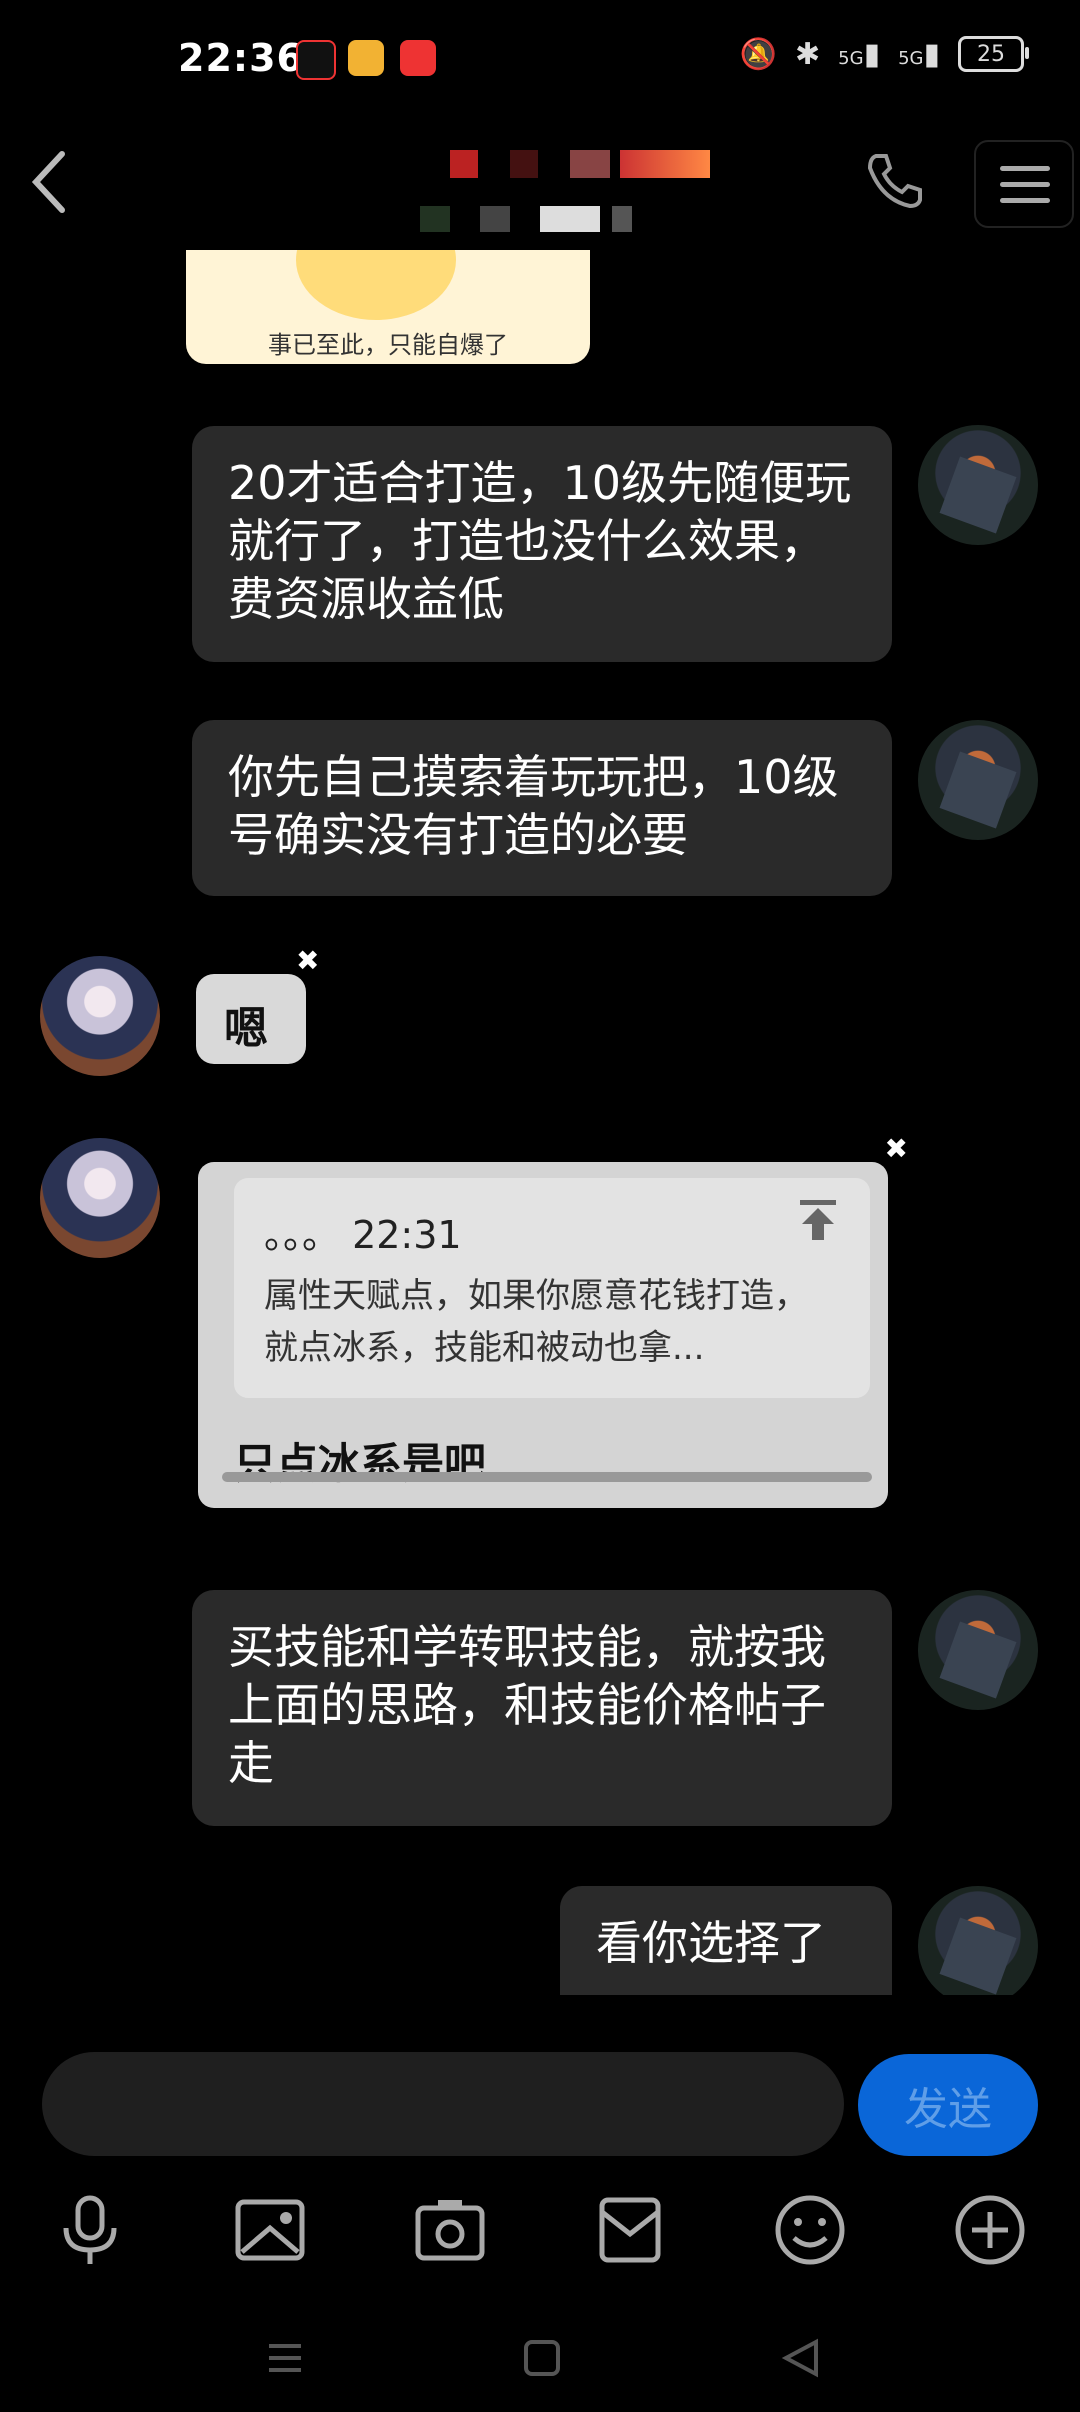  Describe the element at coordinates (810, 2230) in the screenshot. I see `emoji-icon` at that location.